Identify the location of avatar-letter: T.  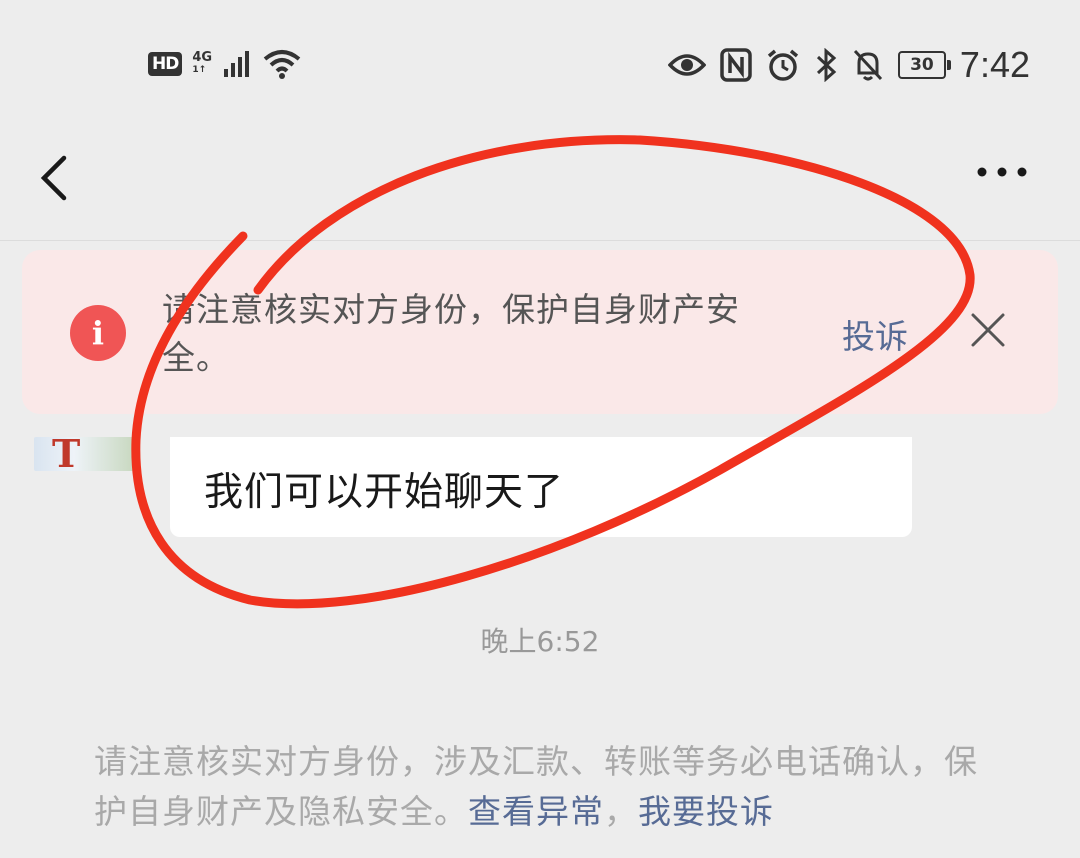
(66, 454).